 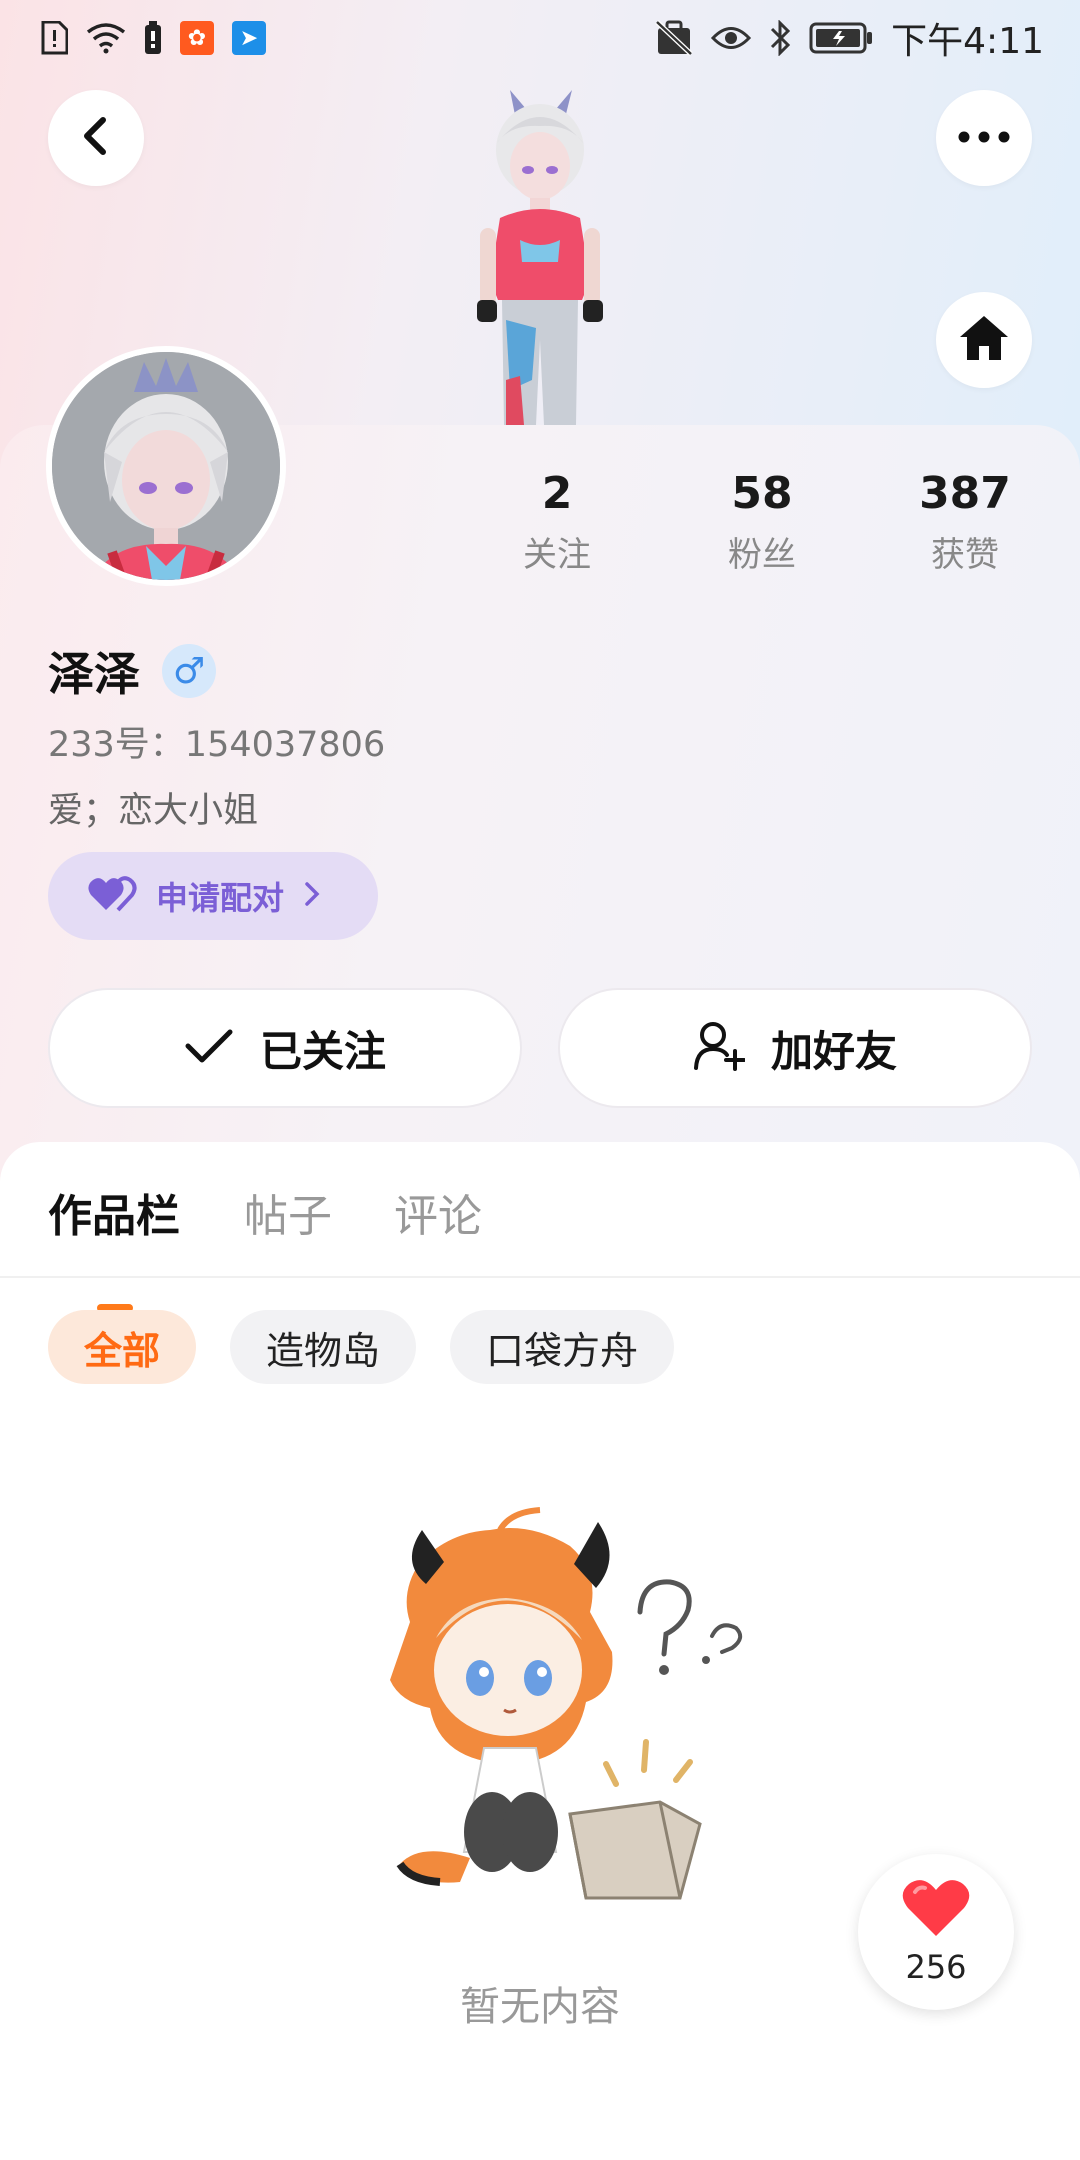 I want to click on bio: 爱；恋大小姐, so click(x=153, y=811).